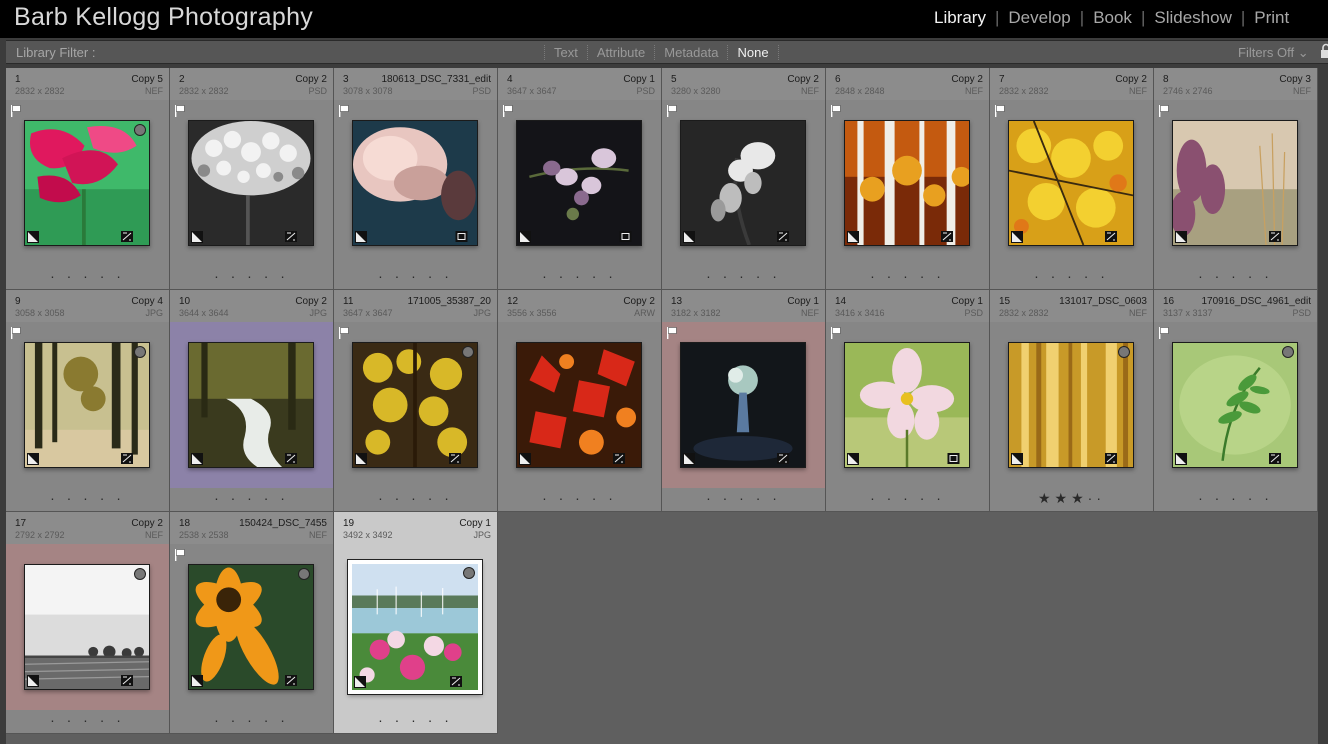  I want to click on lock-icon, so click(1324, 51).